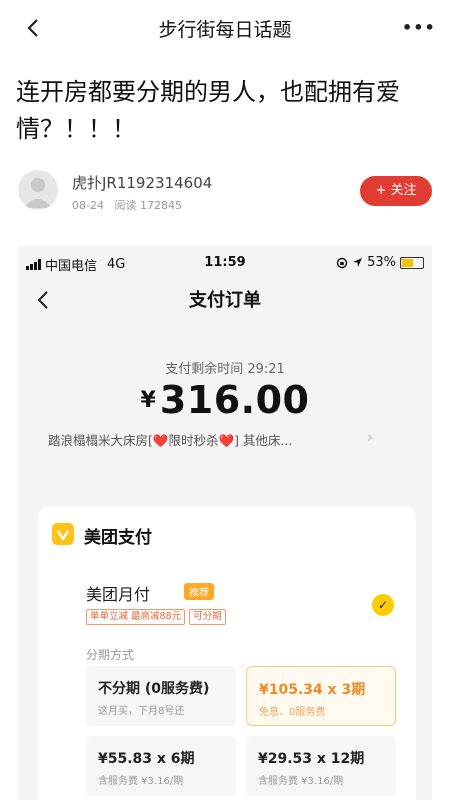  I want to click on follow-button: + 关注, so click(396, 191).